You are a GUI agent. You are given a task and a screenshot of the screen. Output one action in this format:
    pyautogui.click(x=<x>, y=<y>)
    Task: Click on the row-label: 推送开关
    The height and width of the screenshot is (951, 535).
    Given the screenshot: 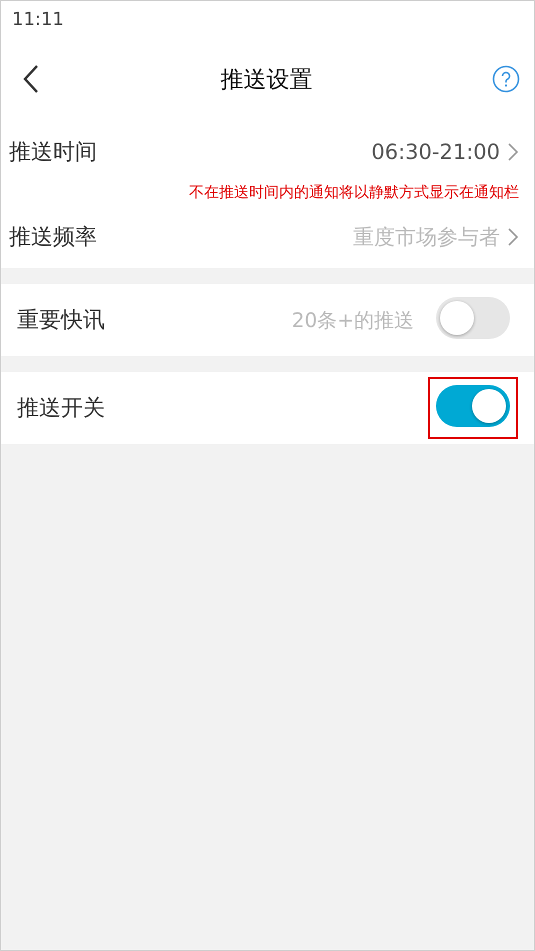 What is the action you would take?
    pyautogui.click(x=61, y=409)
    